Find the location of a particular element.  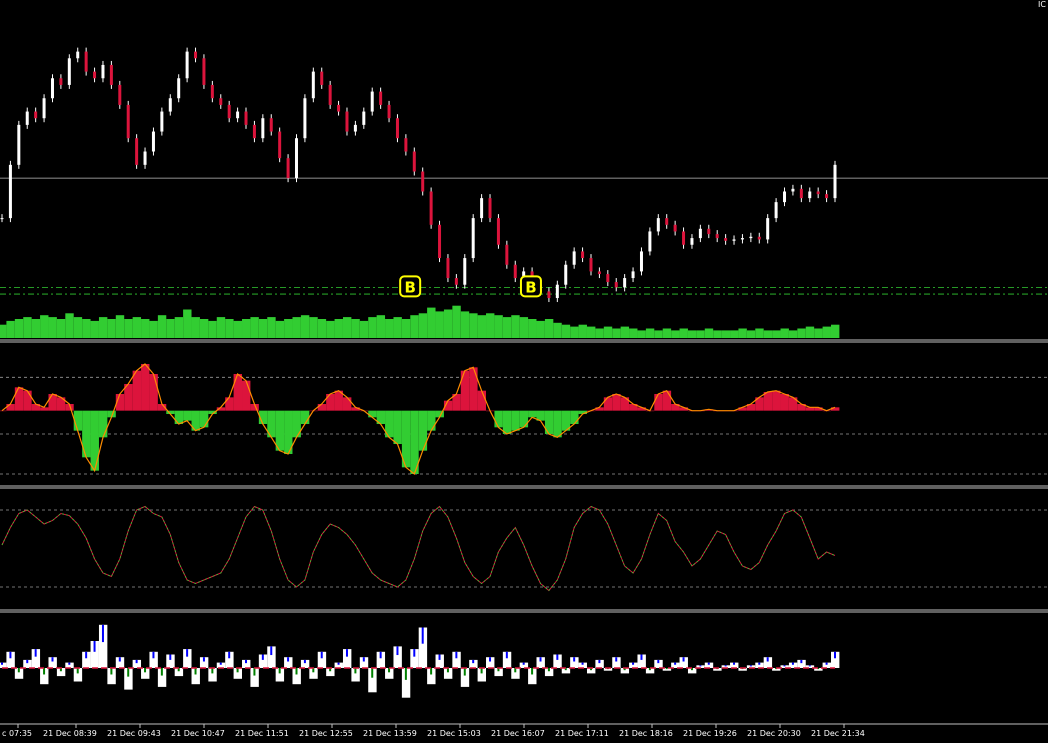

x-tick-label: 21 Dec 08:39 is located at coordinates (70, 733).